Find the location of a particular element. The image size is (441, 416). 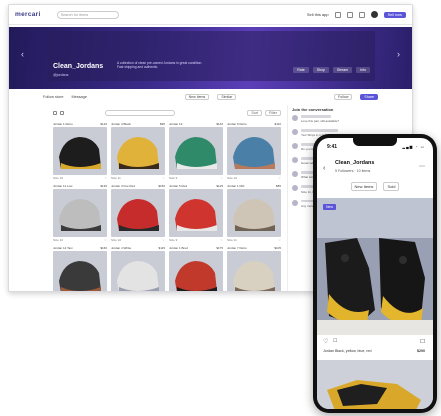

next-item-image is located at coordinates (375, 384).